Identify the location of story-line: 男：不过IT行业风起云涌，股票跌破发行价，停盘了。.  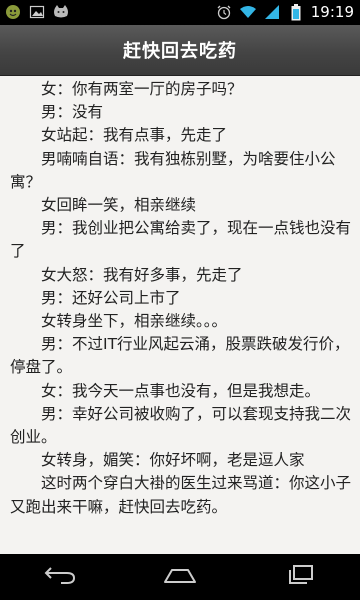
(180, 356).